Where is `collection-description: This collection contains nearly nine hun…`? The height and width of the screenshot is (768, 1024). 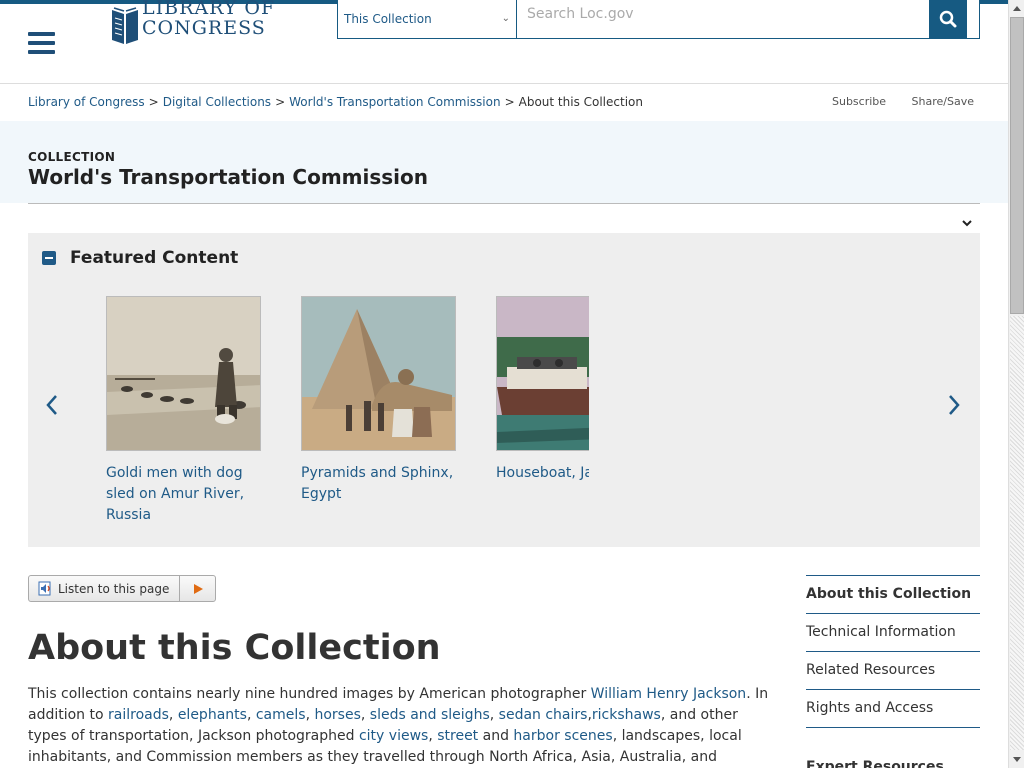 collection-description: This collection contains nearly nine hun… is located at coordinates (404, 726).